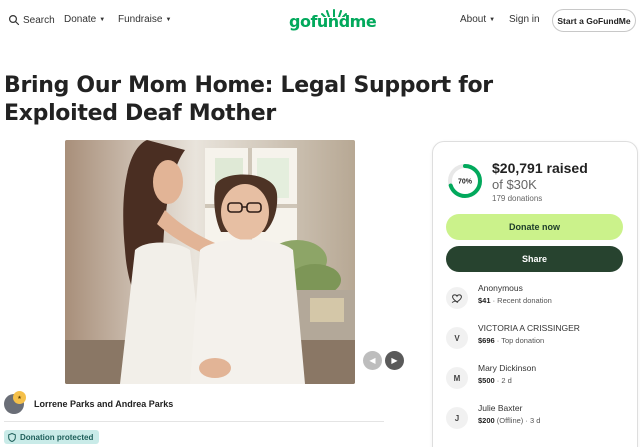  What do you see at coordinates (594, 20) in the screenshot?
I see `start-gofundme-button: Start a GoFundMe` at bounding box center [594, 20].